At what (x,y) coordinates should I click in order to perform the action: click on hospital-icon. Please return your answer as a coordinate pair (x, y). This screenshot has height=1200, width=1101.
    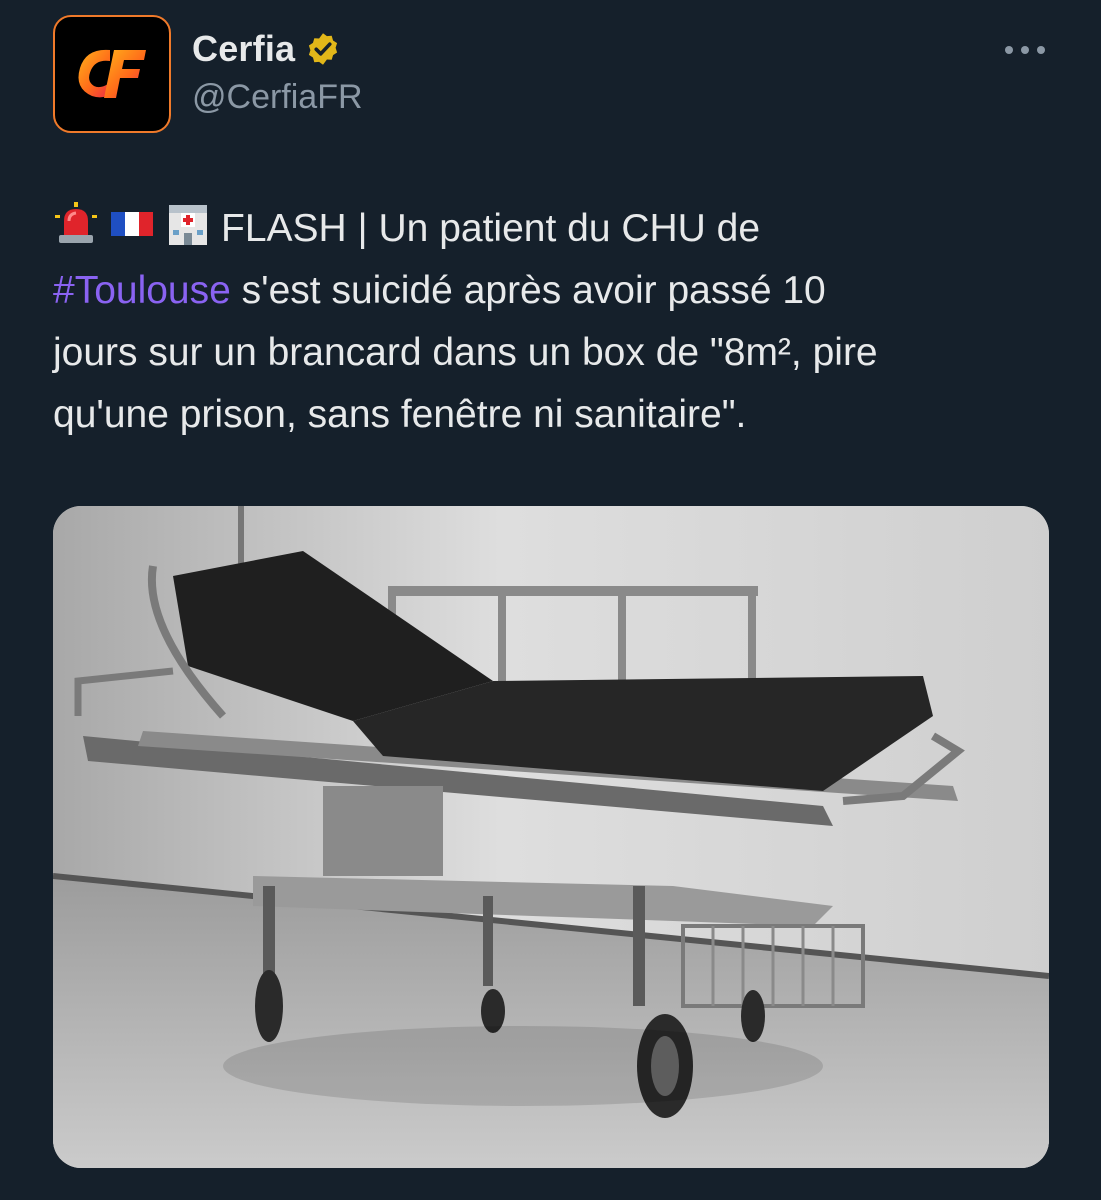
    Looking at the image, I should click on (188, 224).